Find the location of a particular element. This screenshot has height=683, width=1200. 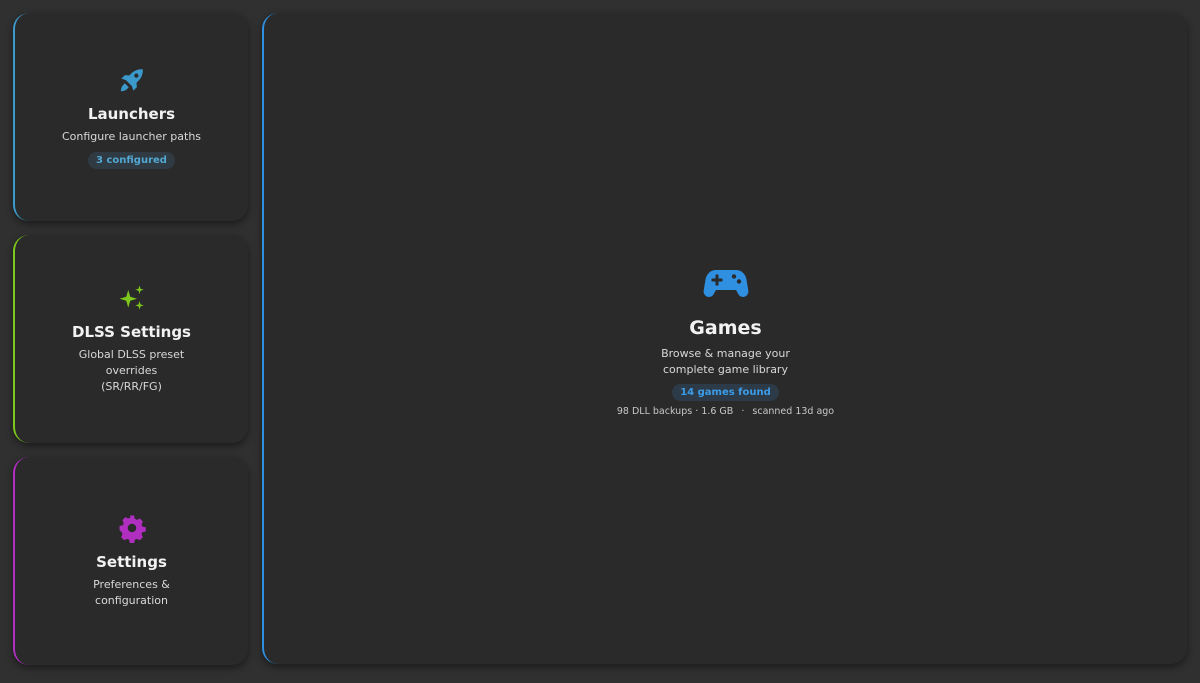

sparkles-icon is located at coordinates (131, 297).